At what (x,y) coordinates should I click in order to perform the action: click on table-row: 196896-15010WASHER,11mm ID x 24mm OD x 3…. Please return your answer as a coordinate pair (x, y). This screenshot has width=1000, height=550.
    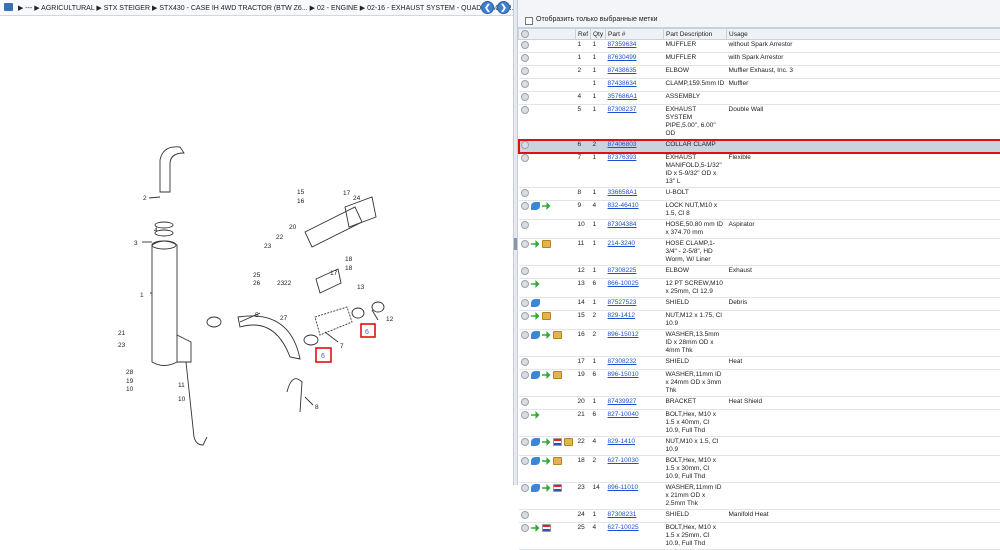
    Looking at the image, I should click on (759, 383).